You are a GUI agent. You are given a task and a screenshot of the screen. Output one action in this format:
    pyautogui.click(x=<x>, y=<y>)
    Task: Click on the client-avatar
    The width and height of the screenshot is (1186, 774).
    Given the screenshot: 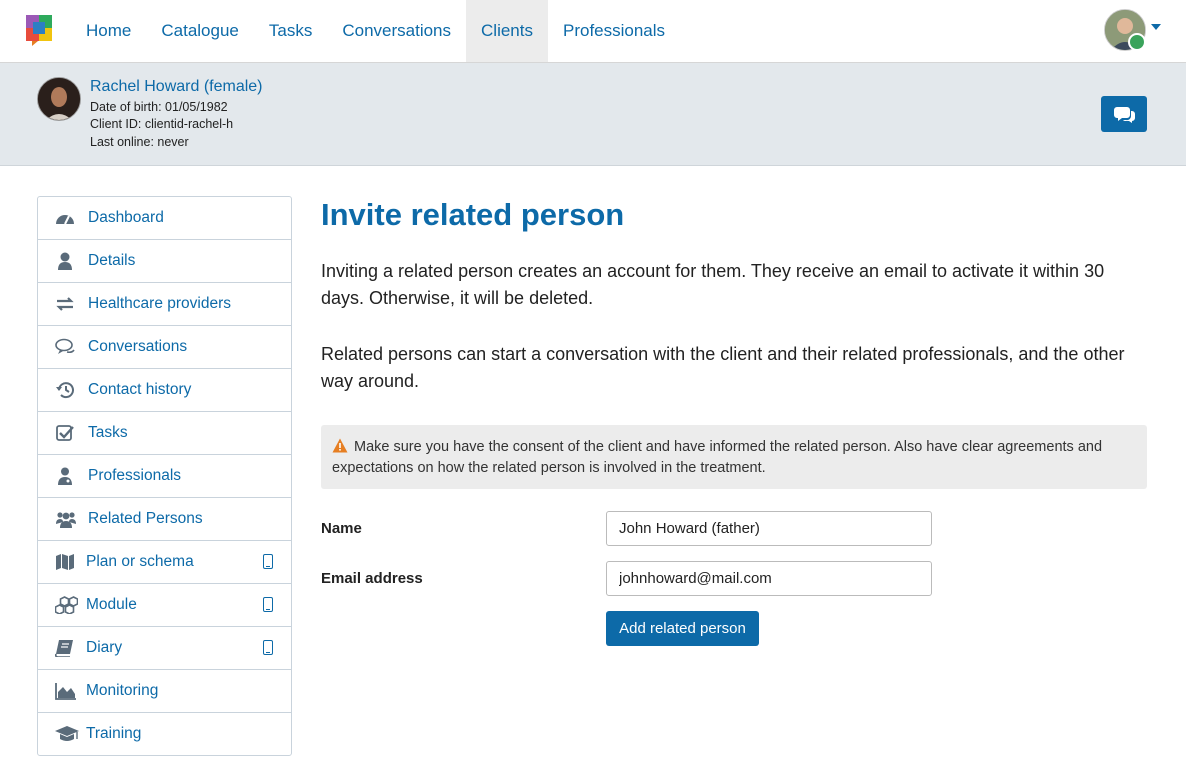 What is the action you would take?
    pyautogui.click(x=59, y=99)
    